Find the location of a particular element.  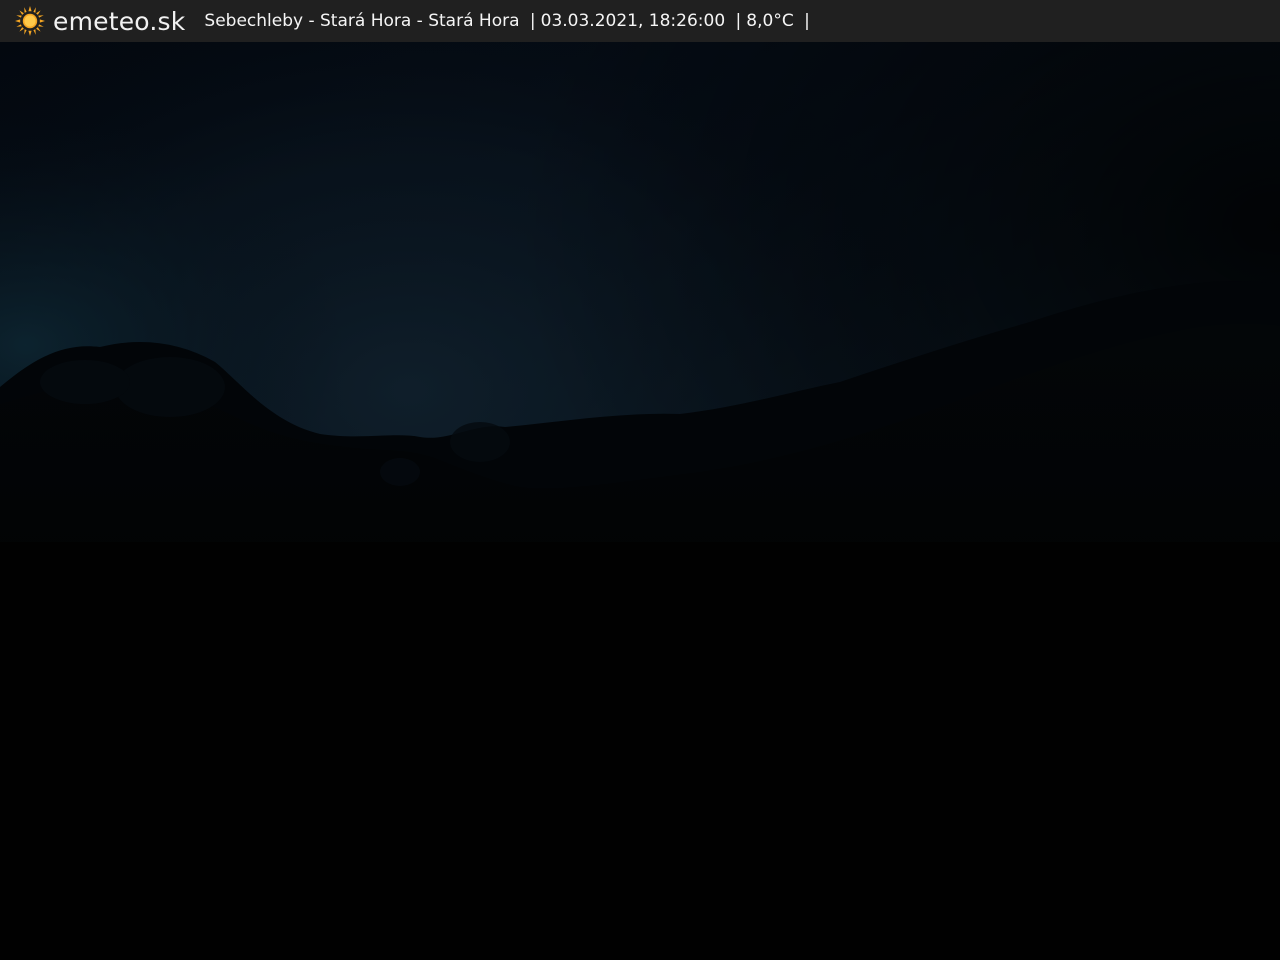

site-name: emeteo.sk is located at coordinates (119, 21).